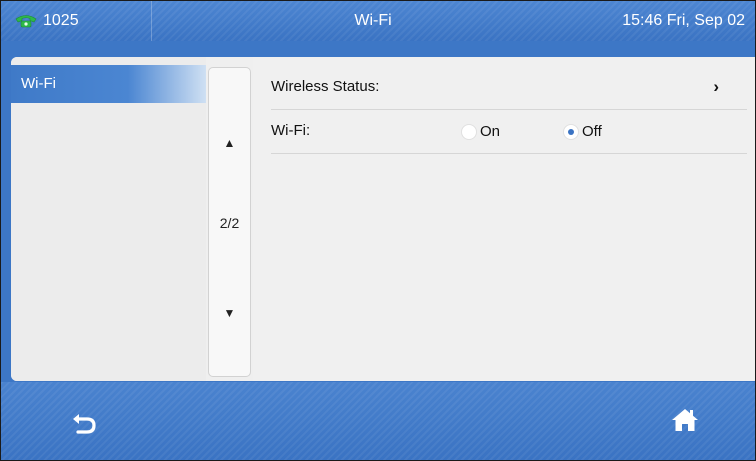  What do you see at coordinates (509, 87) in the screenshot?
I see `wireless-status-row: Wireless Status: ›` at bounding box center [509, 87].